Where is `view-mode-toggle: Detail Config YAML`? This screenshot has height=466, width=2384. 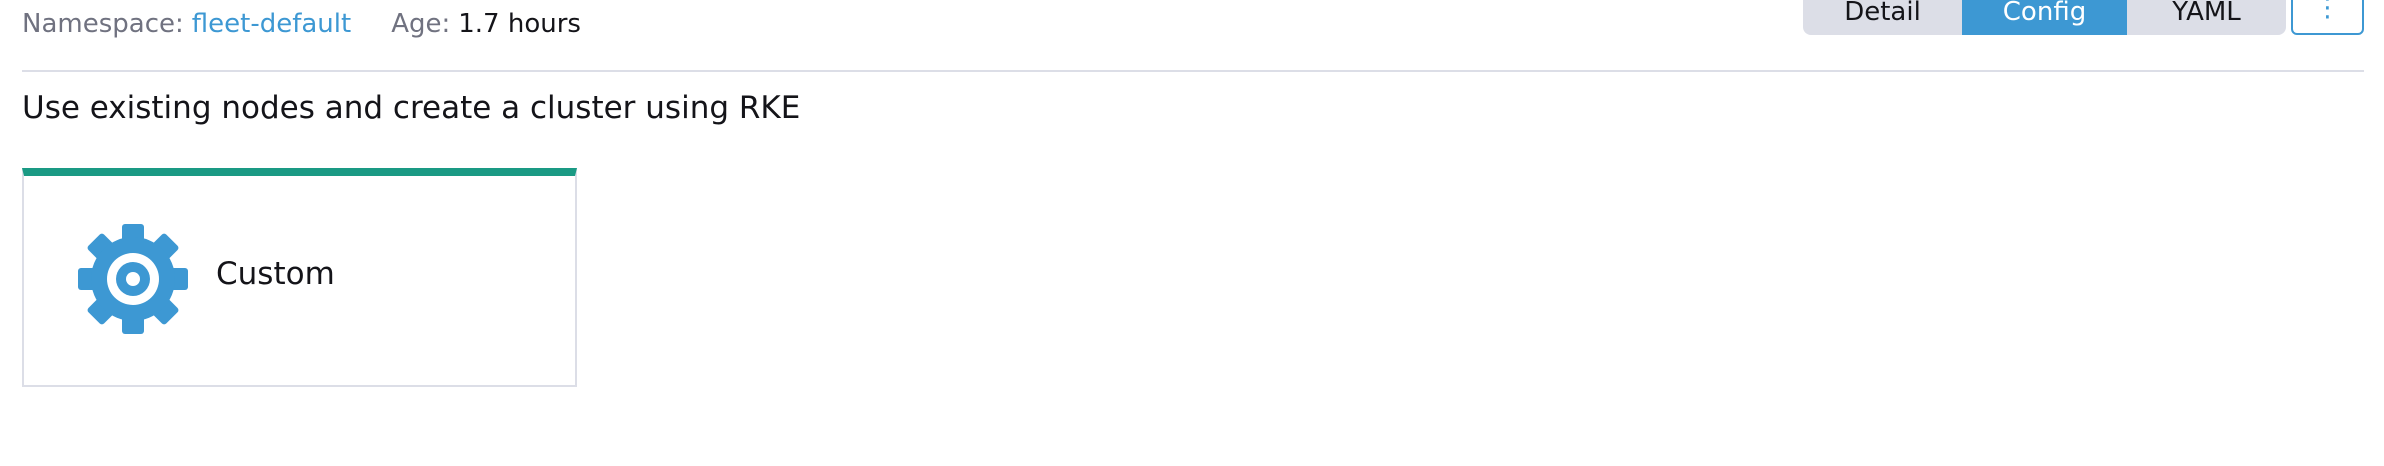 view-mode-toggle: Detail Config YAML is located at coordinates (2044, 17).